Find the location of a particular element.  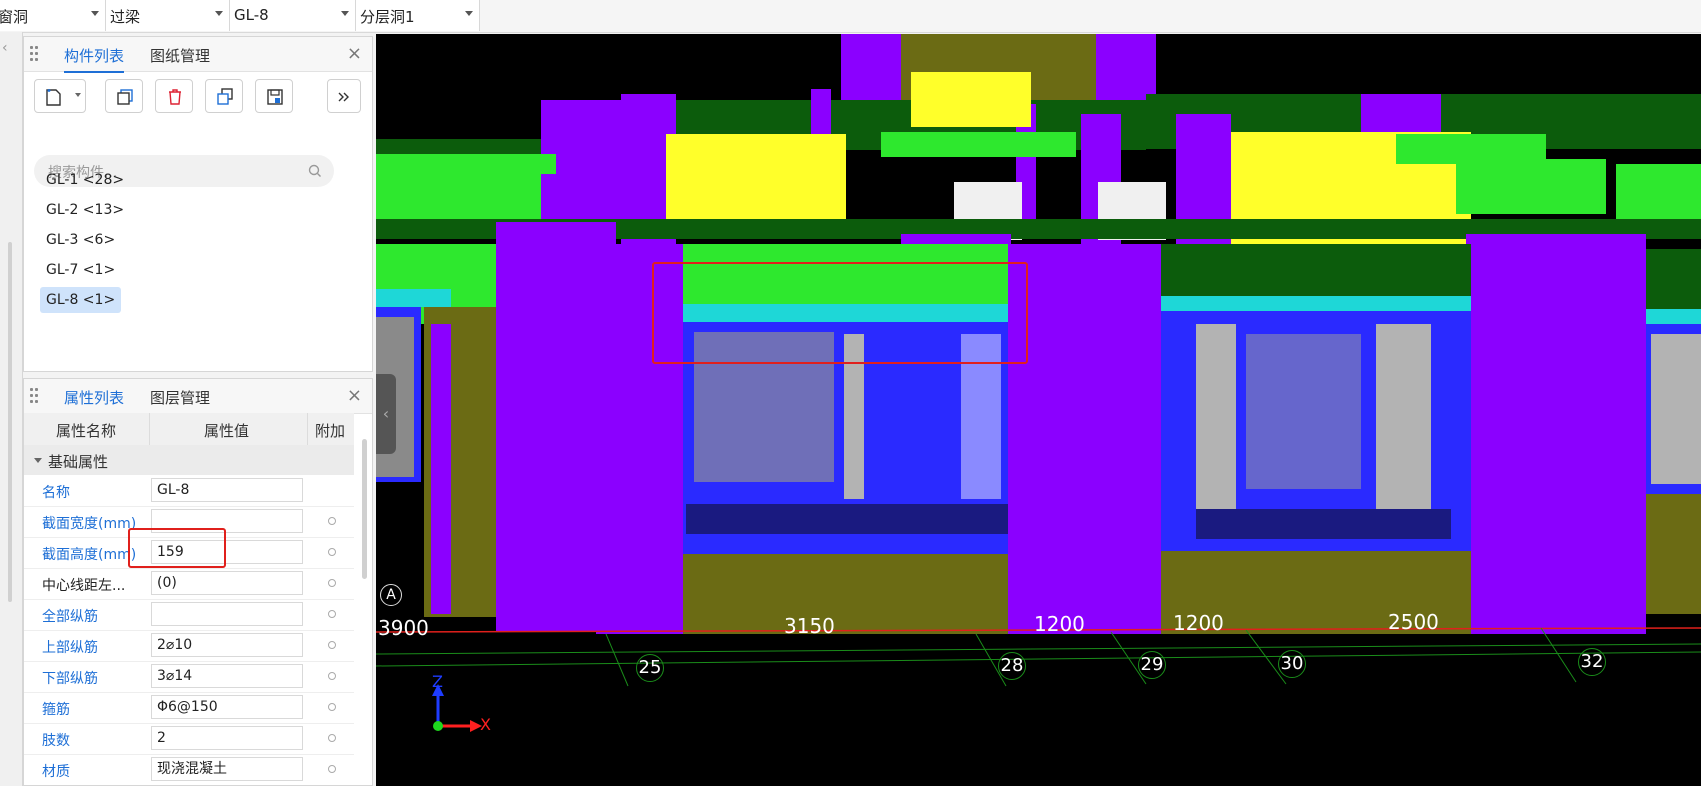

search-icon is located at coordinates (314, 170).